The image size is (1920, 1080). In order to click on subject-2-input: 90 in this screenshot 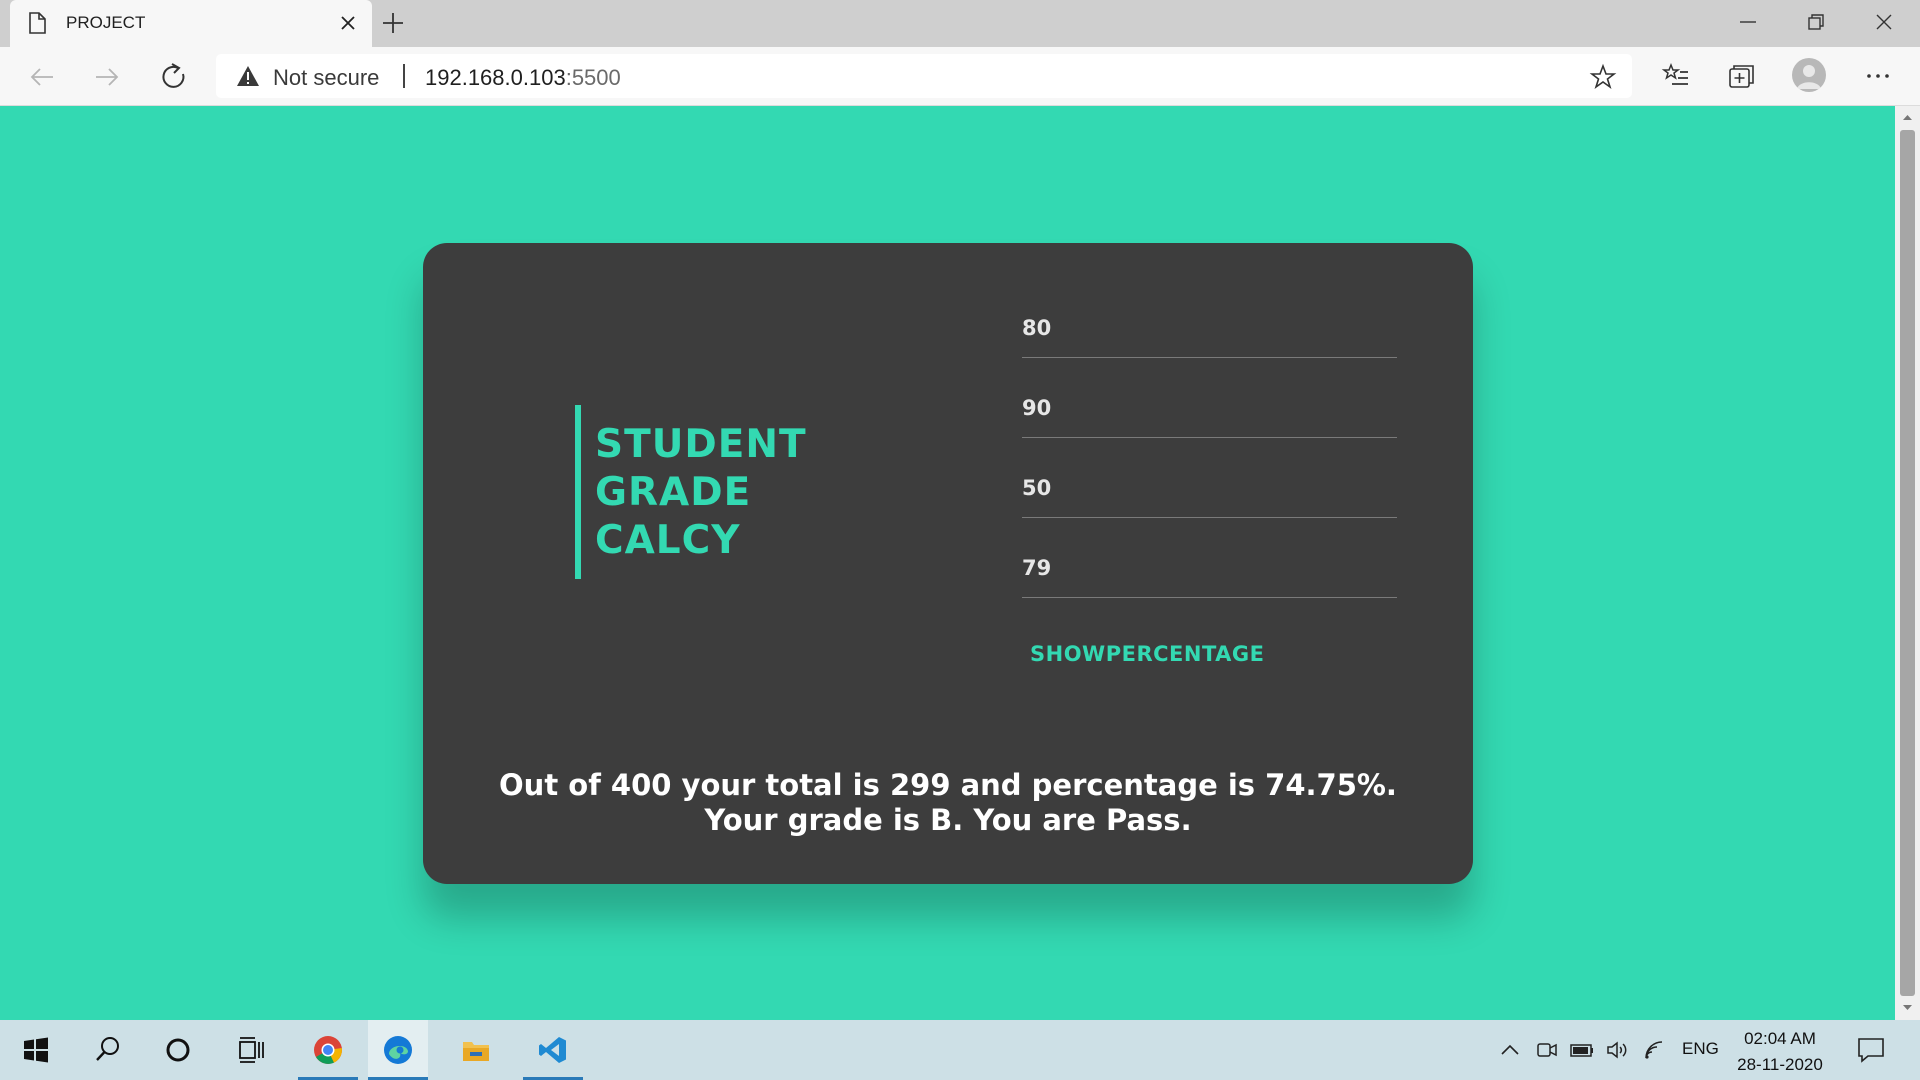, I will do `click(1209, 410)`.